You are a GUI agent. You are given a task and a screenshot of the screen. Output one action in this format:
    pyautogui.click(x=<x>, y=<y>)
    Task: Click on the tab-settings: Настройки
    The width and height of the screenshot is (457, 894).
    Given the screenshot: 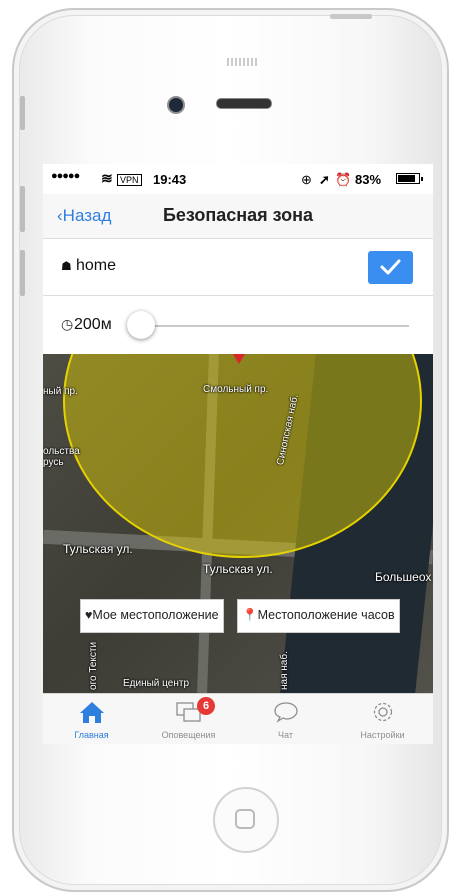 What is the action you would take?
    pyautogui.click(x=382, y=719)
    